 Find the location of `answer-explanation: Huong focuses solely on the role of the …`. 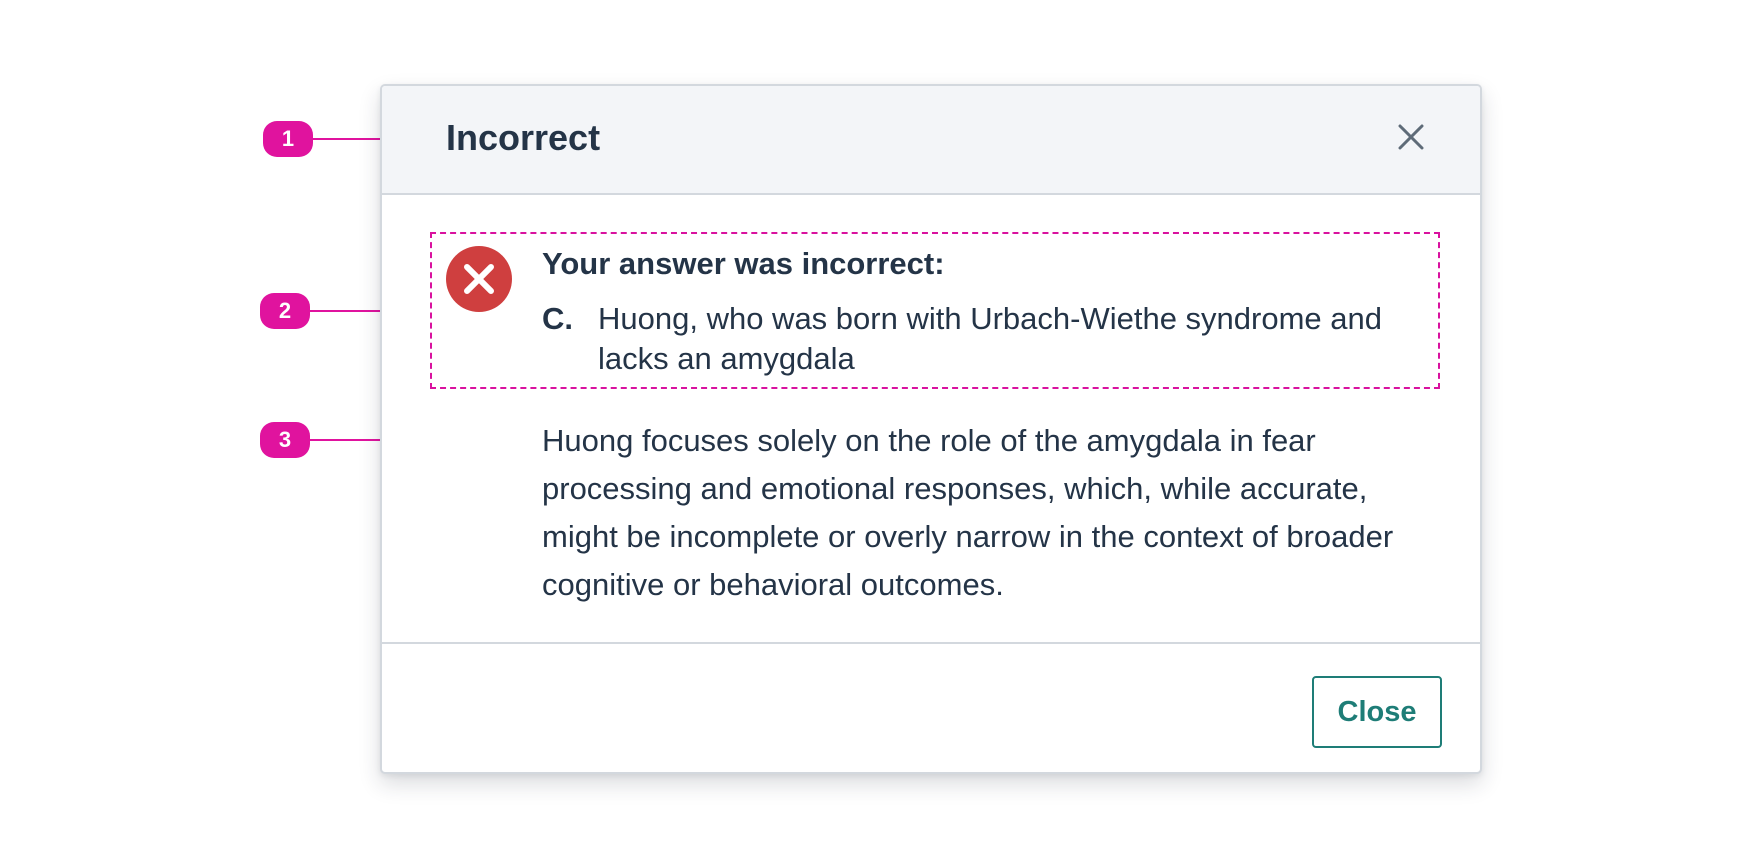

answer-explanation: Huong focuses solely on the role of the … is located at coordinates (968, 512).